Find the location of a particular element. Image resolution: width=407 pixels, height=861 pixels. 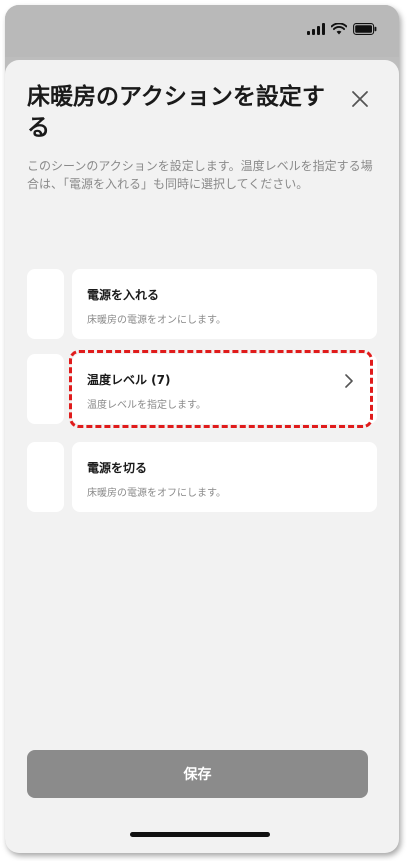

status-bar is located at coordinates (202, 31).